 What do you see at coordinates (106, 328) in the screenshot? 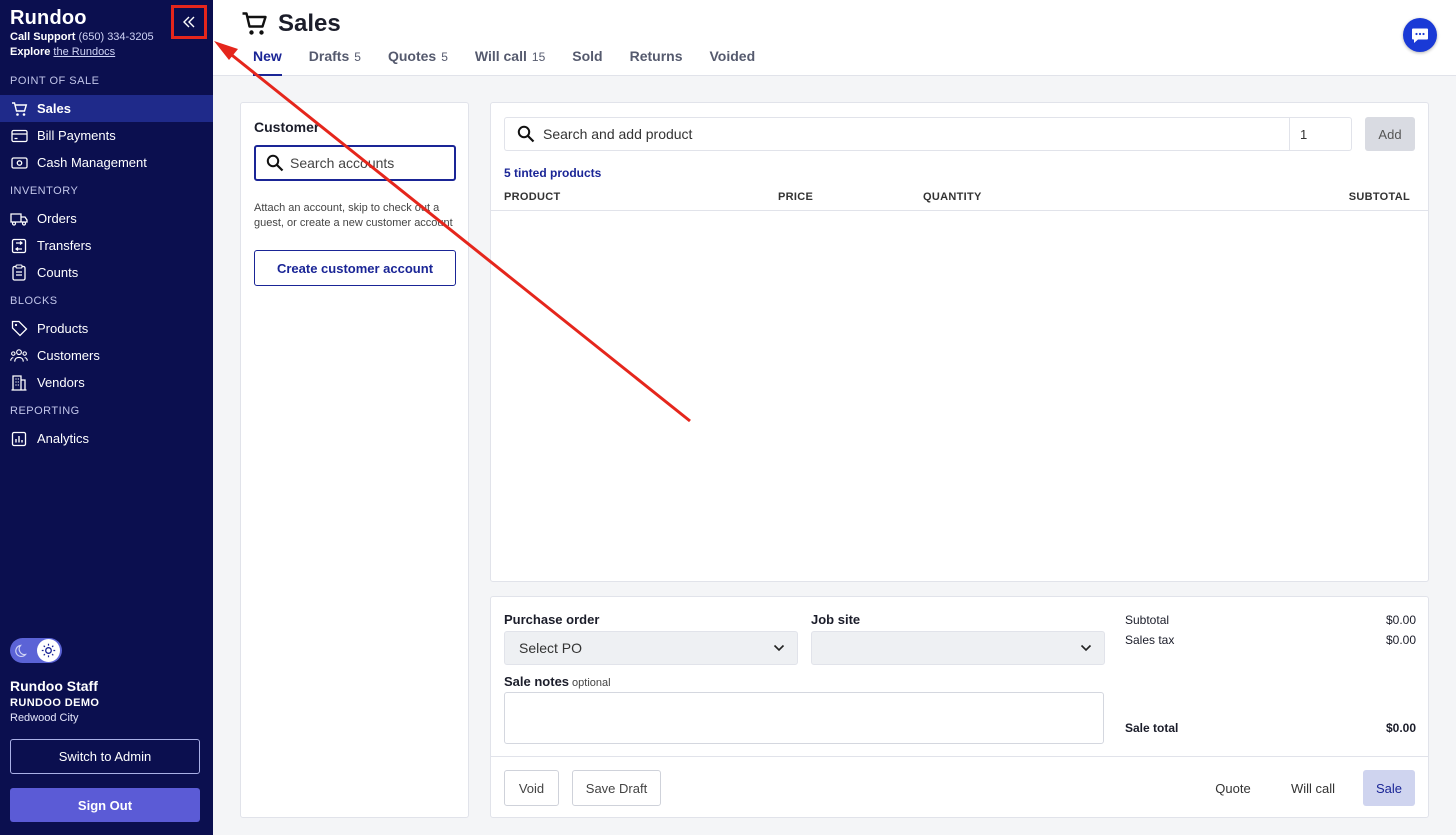
I see `sidebar-item-products: Products` at bounding box center [106, 328].